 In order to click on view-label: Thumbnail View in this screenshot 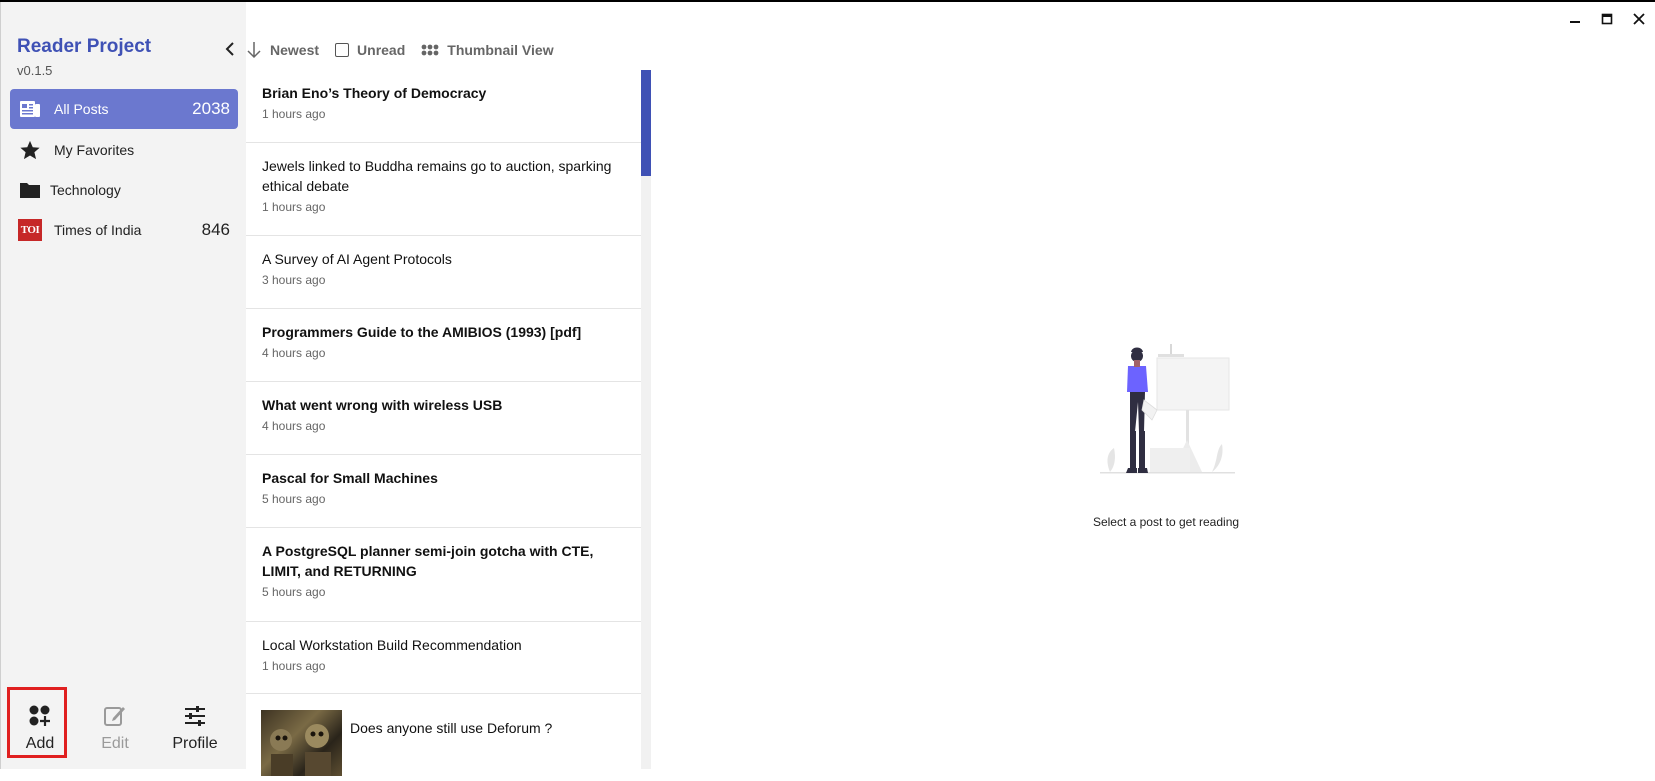, I will do `click(500, 50)`.